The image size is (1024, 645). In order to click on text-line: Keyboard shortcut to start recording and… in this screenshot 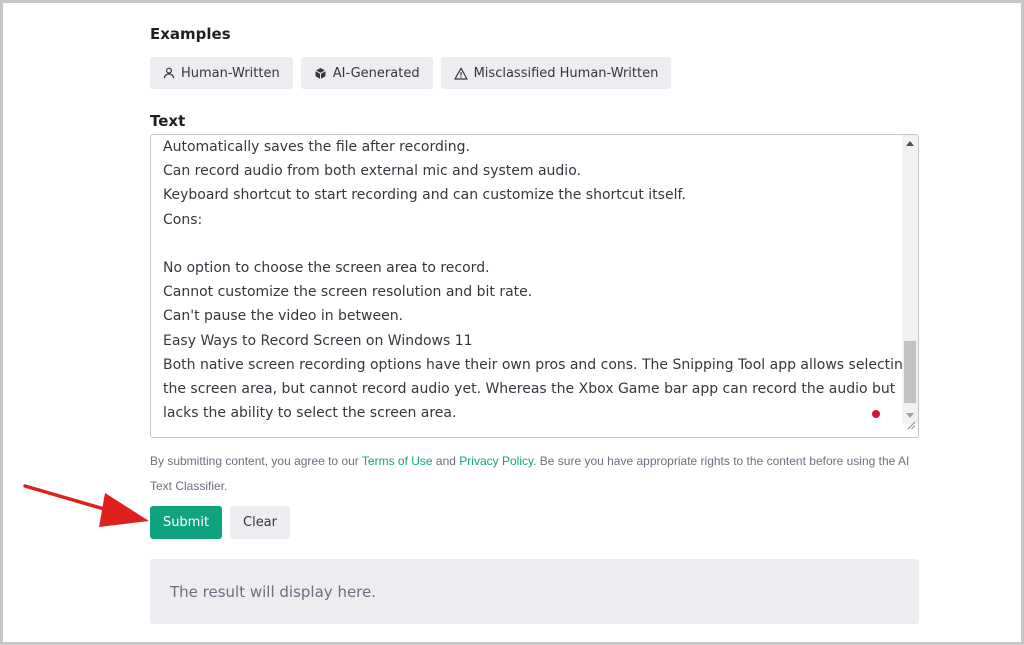, I will do `click(424, 195)`.